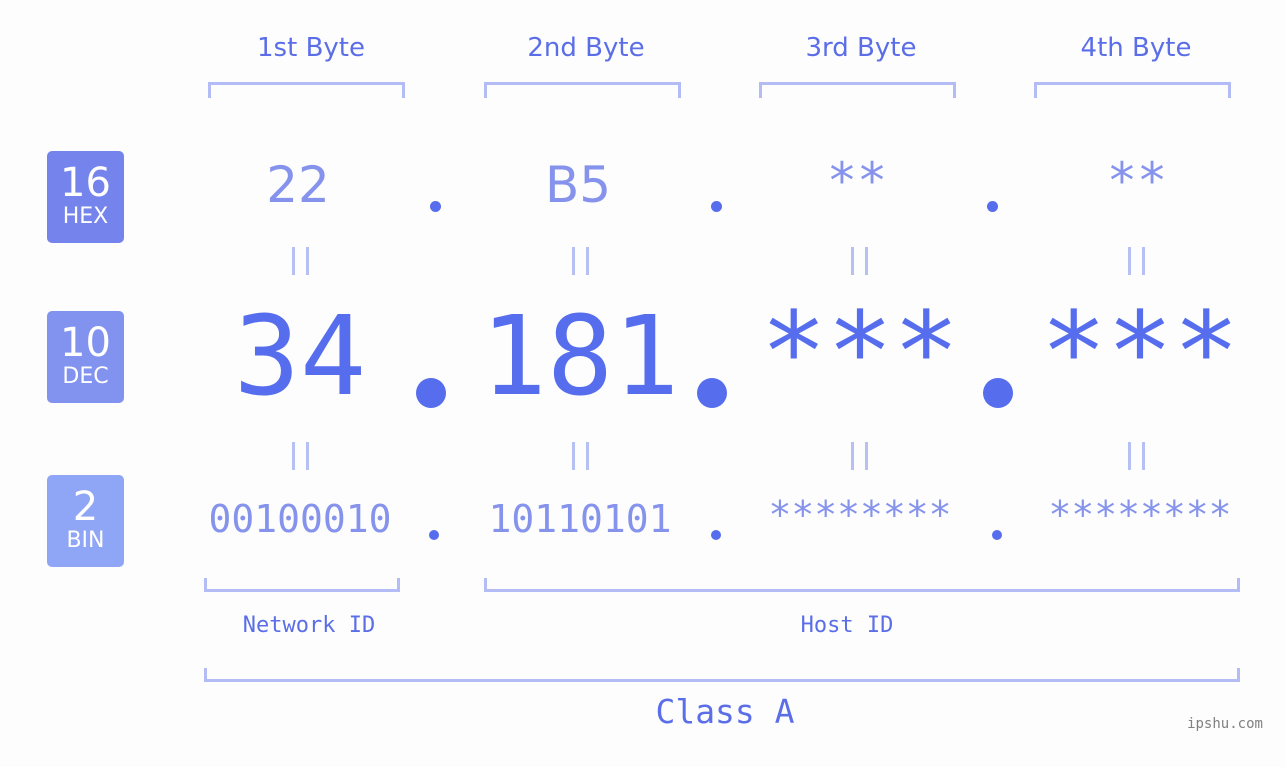  I want to click on class-bracket, so click(722, 675).